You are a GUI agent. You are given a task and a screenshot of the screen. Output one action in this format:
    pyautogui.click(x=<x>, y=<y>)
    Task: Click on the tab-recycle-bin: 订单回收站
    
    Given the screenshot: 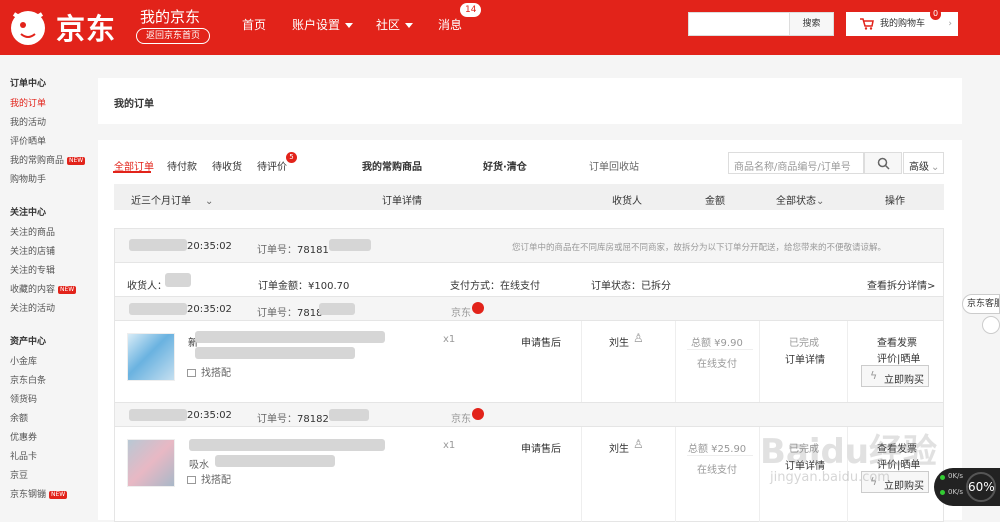 What is the action you would take?
    pyautogui.click(x=614, y=165)
    